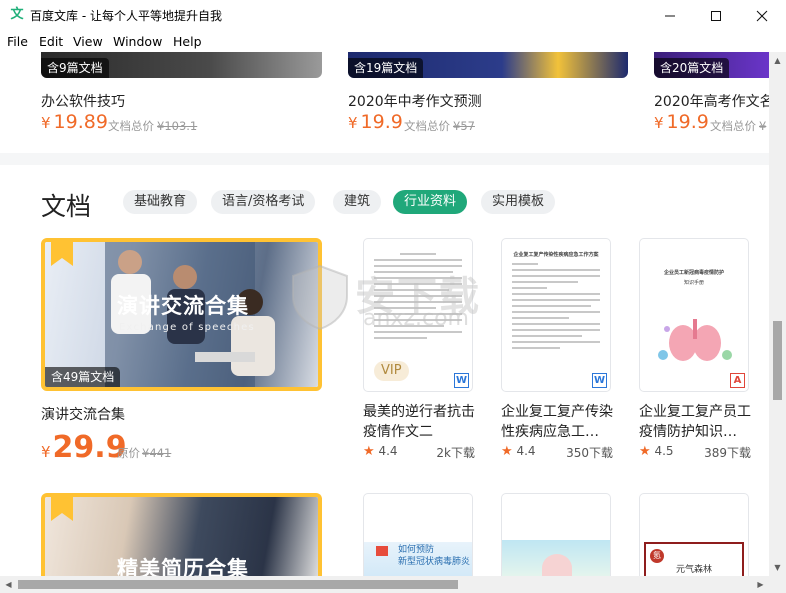 The height and width of the screenshot is (593, 786). Describe the element at coordinates (518, 202) in the screenshot. I see `tab-practical-templates: 实用模板` at that location.